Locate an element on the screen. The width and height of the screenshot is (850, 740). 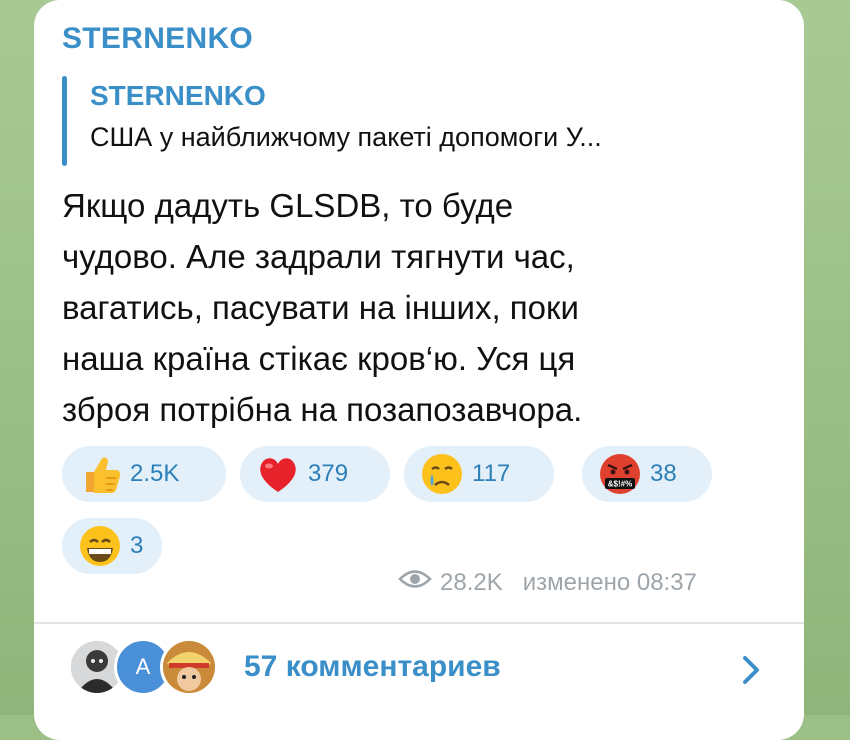
channel-name: STERNENKO is located at coordinates (157, 39).